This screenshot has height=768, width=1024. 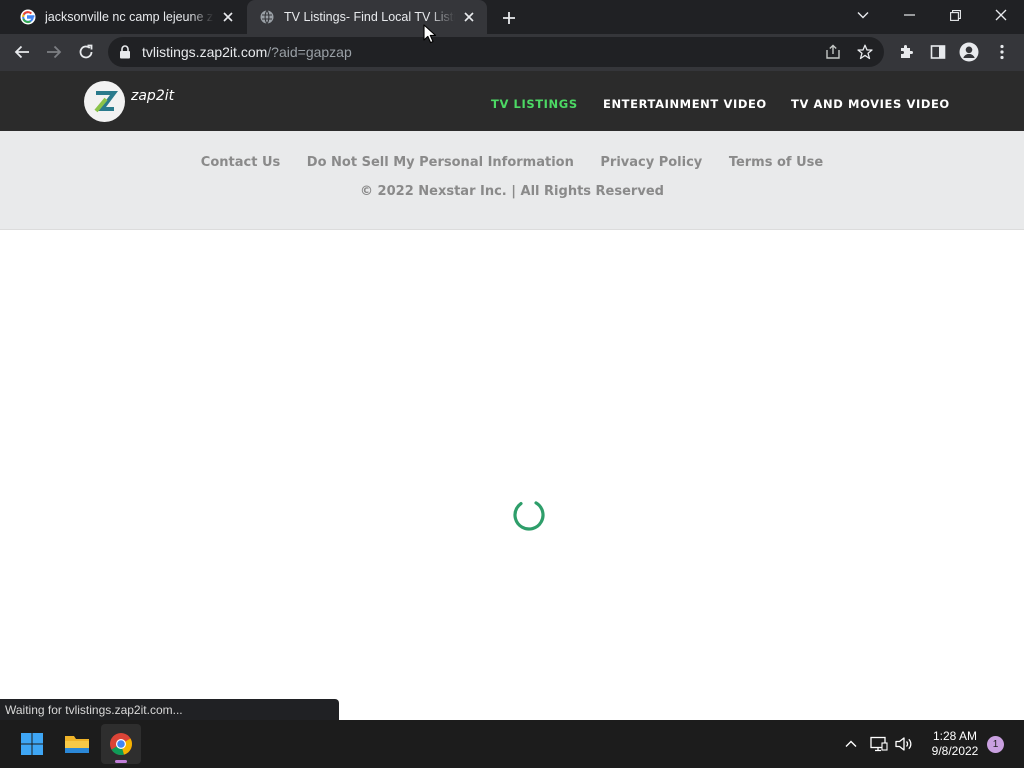 I want to click on chrome-taskbar-button, so click(x=121, y=744).